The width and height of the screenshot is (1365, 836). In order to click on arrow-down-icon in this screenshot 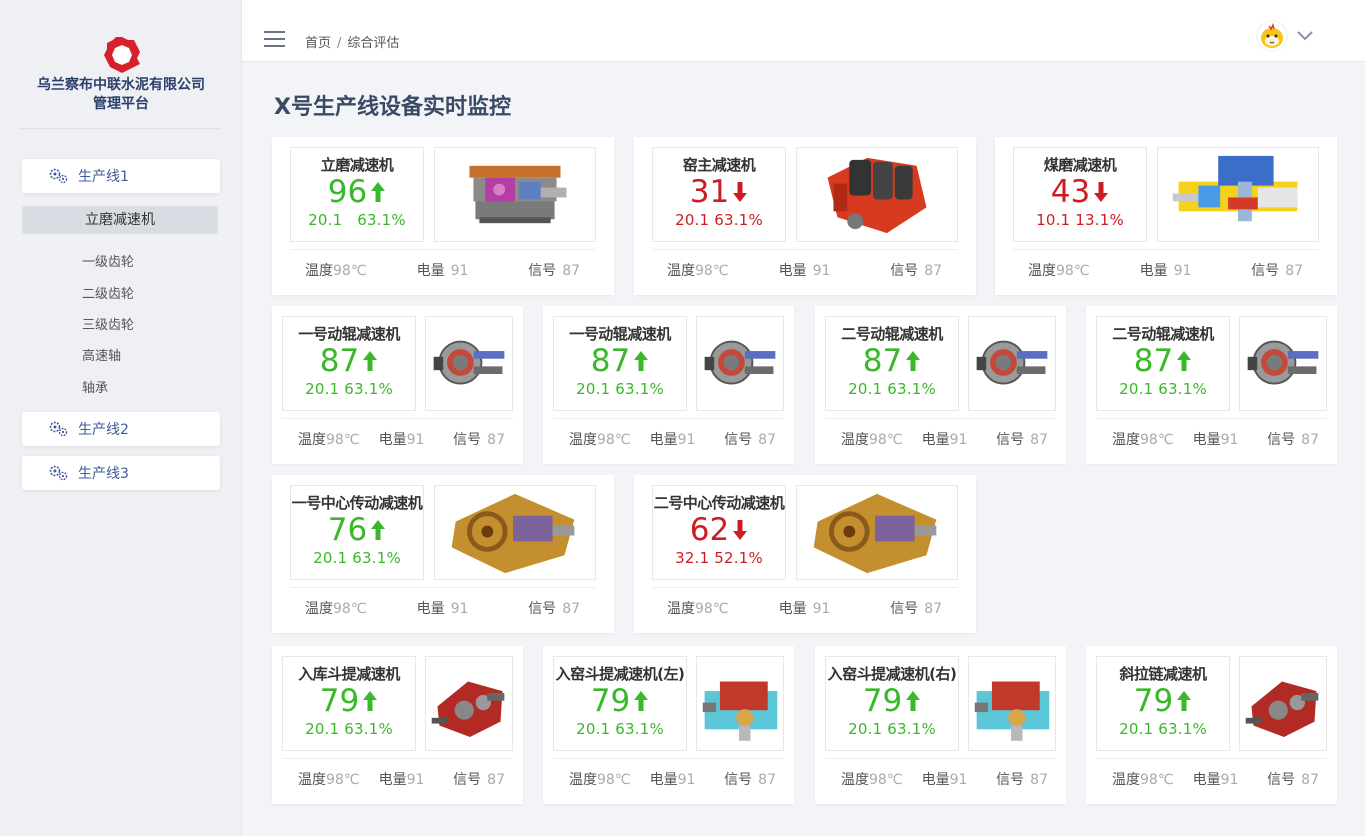, I will do `click(1101, 192)`.